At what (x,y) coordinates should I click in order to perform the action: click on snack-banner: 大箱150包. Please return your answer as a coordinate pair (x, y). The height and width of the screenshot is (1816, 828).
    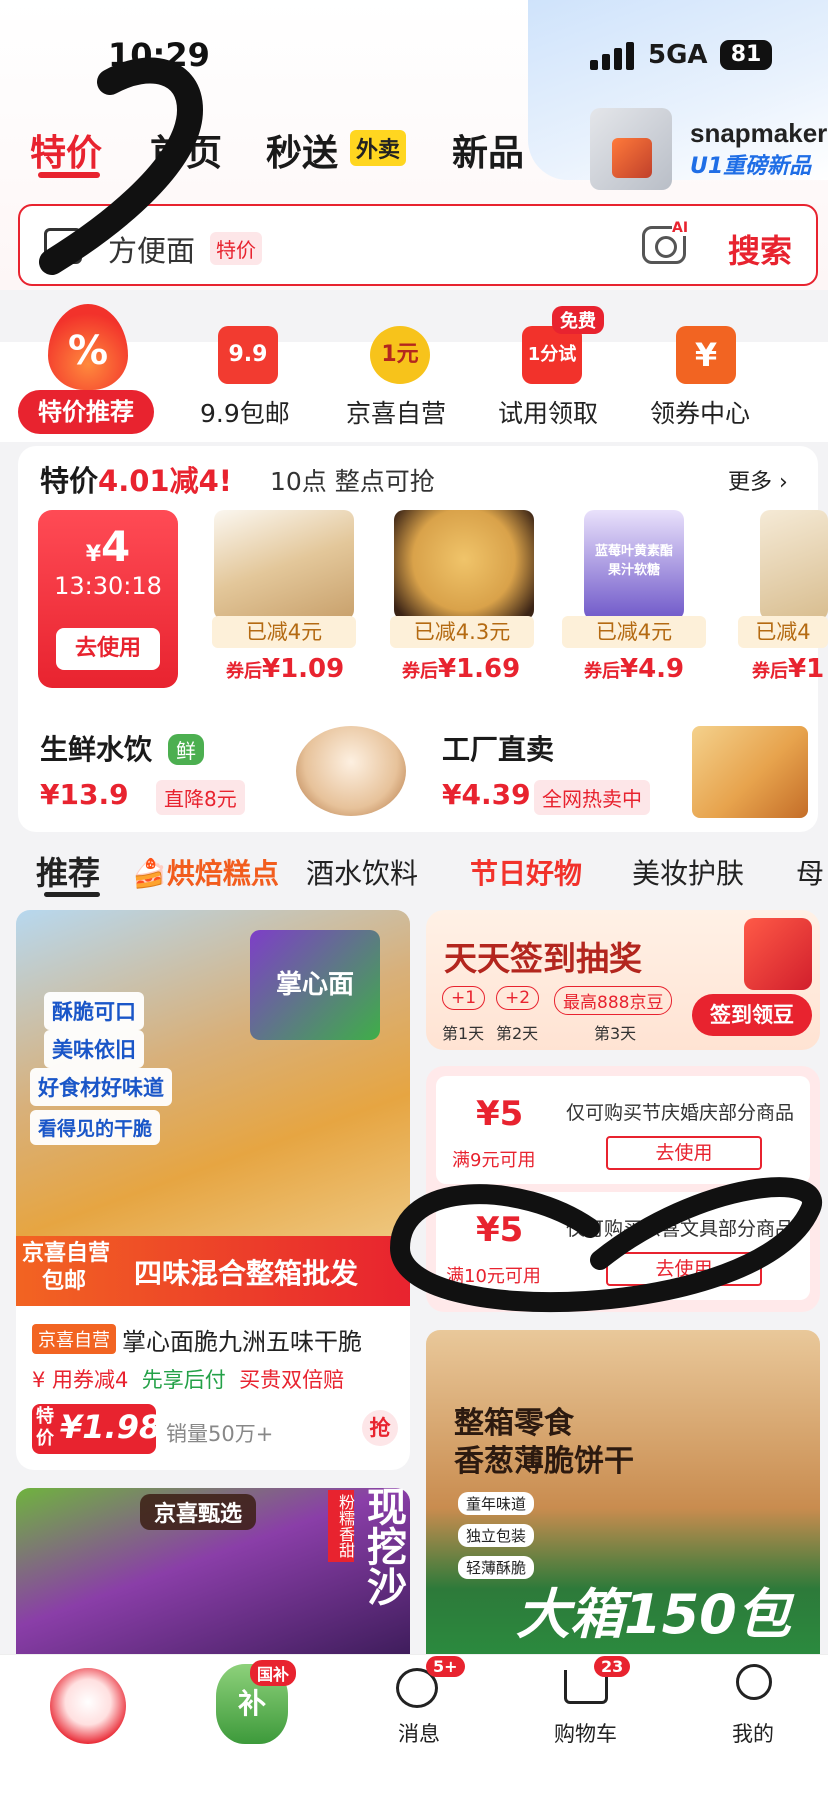
    Looking at the image, I should click on (653, 1614).